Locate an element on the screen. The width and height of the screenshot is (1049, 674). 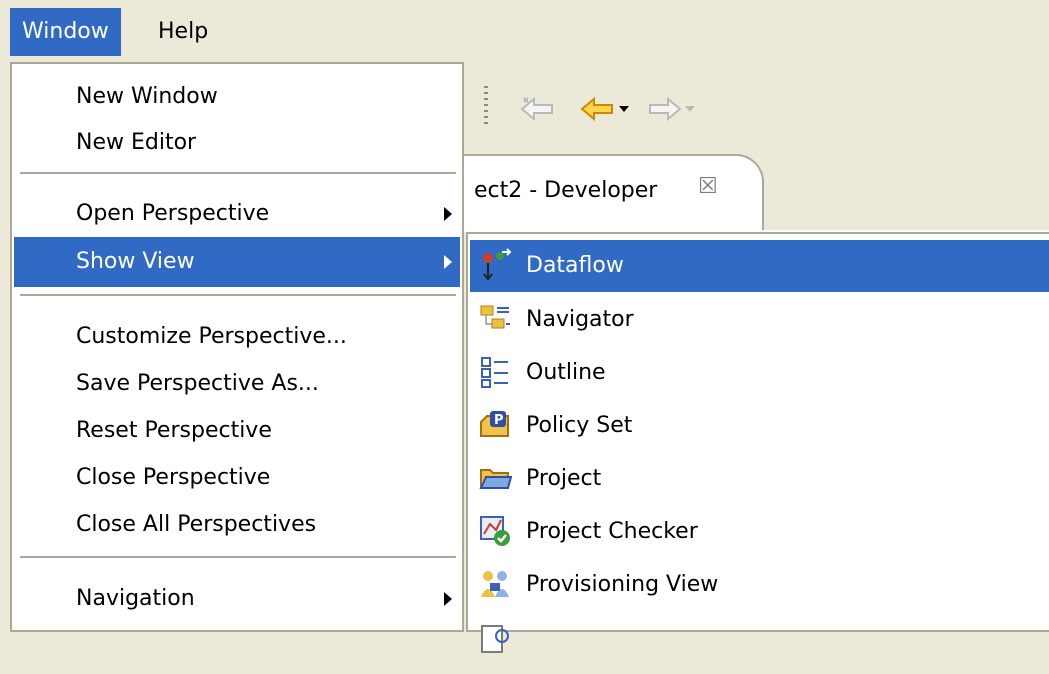
submenu-item-outline: Outline is located at coordinates (759, 373).